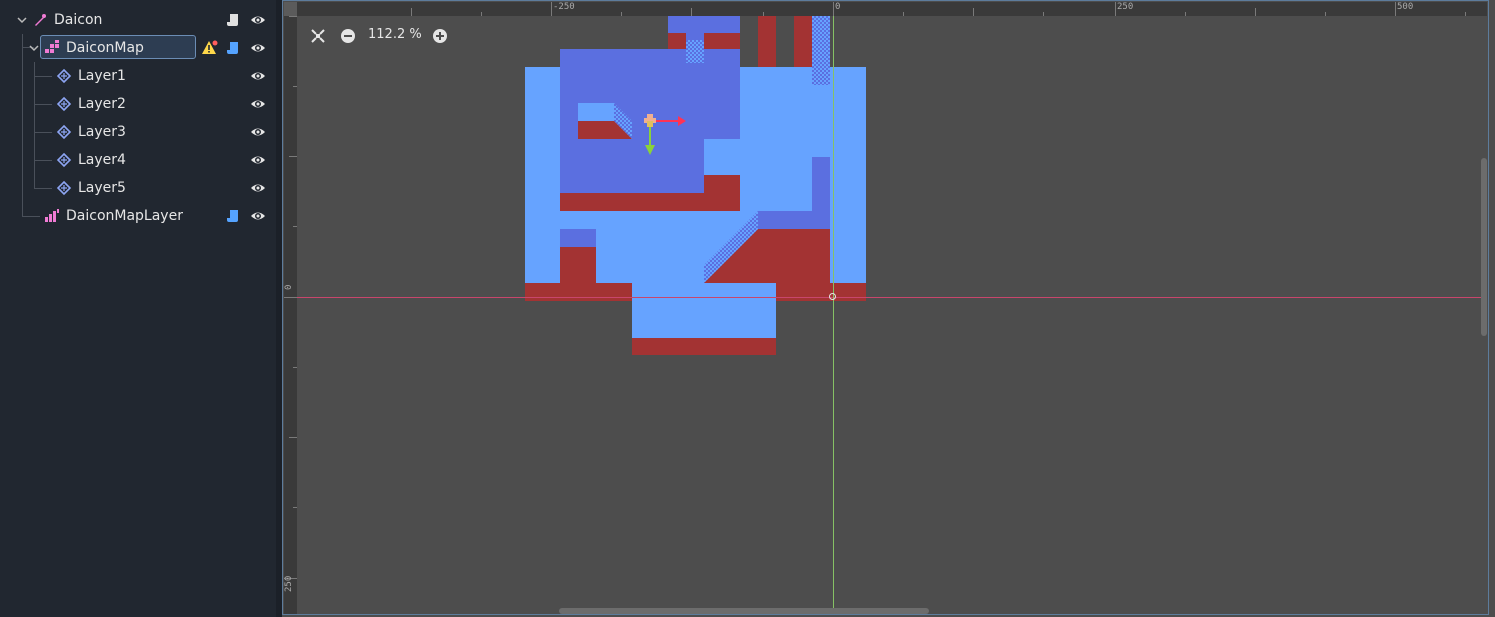 The width and height of the screenshot is (1495, 617). I want to click on tree-item-layer3: Layer3, so click(138, 132).